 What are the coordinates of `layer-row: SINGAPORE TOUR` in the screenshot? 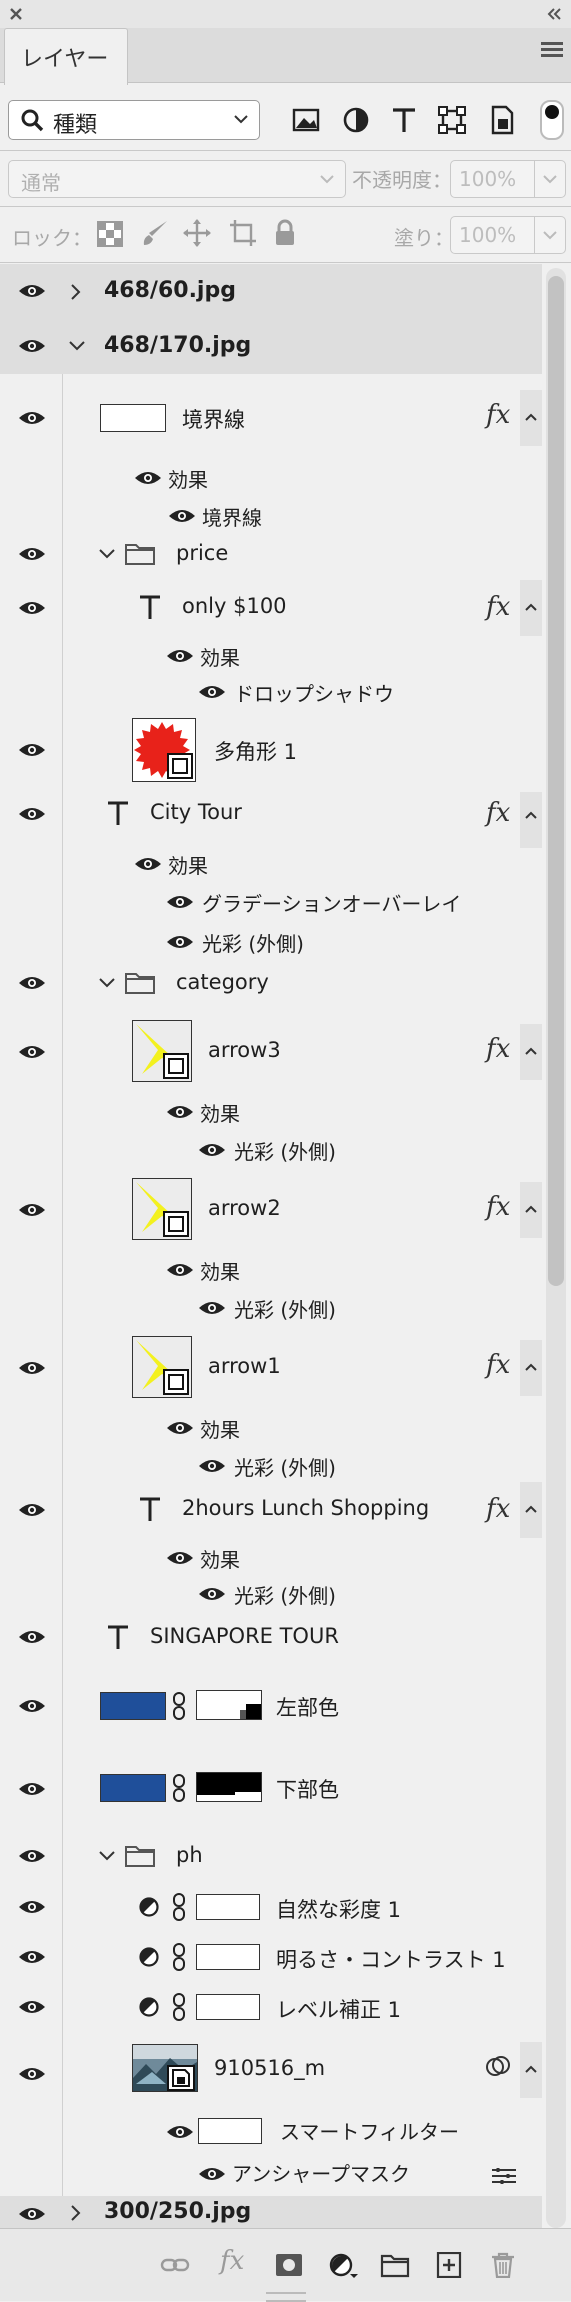 It's located at (271, 1637).